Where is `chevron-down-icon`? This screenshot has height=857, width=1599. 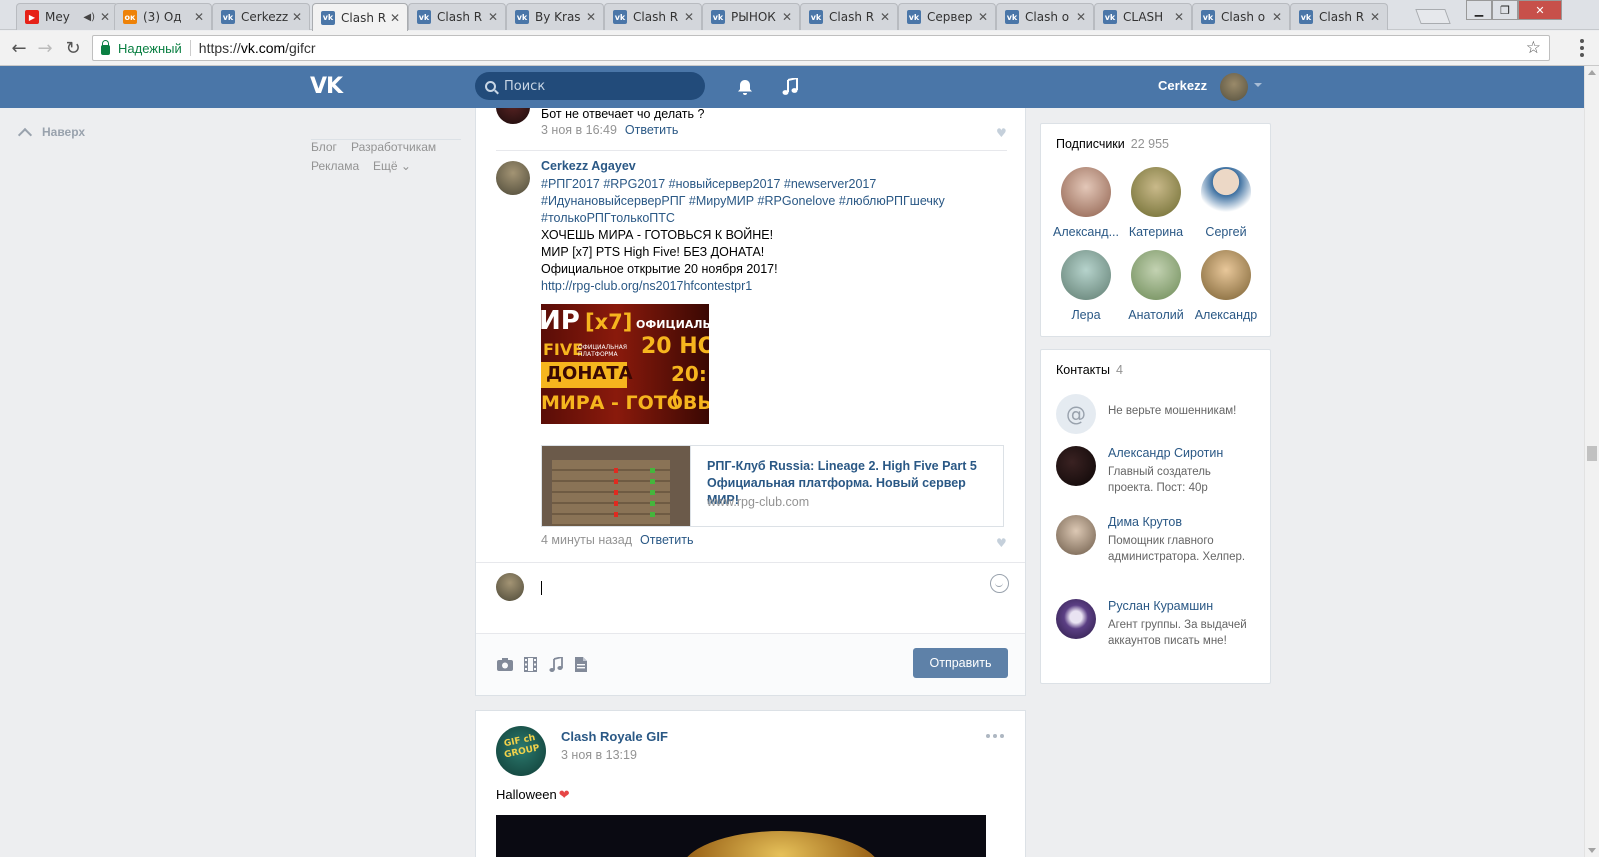
chevron-down-icon is located at coordinates (1258, 85).